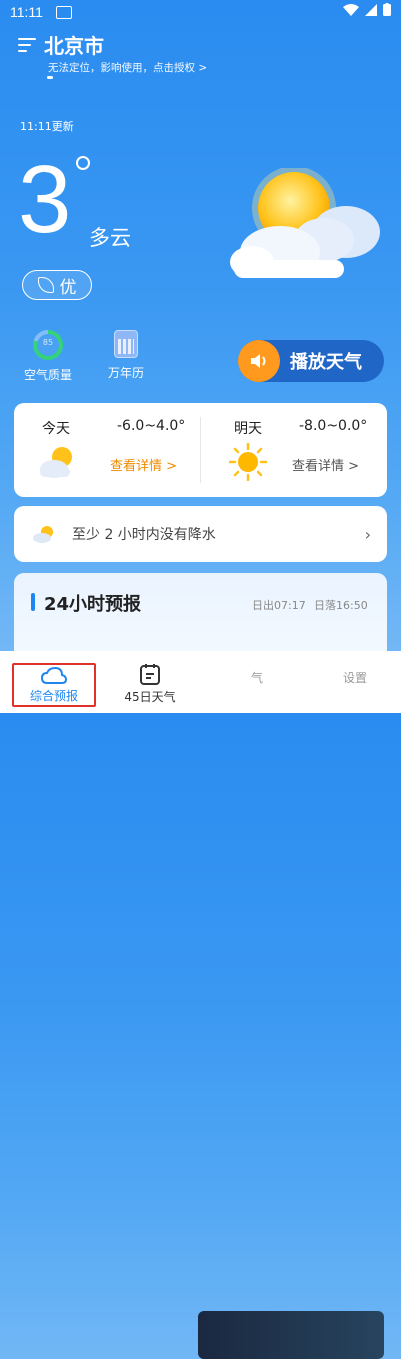  What do you see at coordinates (74, 44) in the screenshot?
I see `city-name: 北京市` at bounding box center [74, 44].